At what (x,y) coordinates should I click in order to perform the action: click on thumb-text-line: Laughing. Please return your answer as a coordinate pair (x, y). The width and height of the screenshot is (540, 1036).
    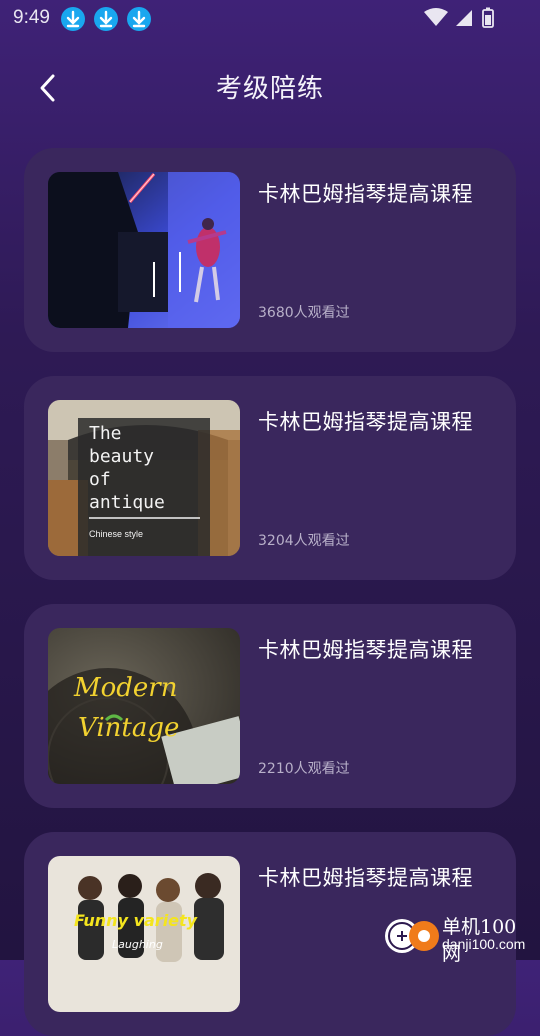
    Looking at the image, I should click on (137, 944).